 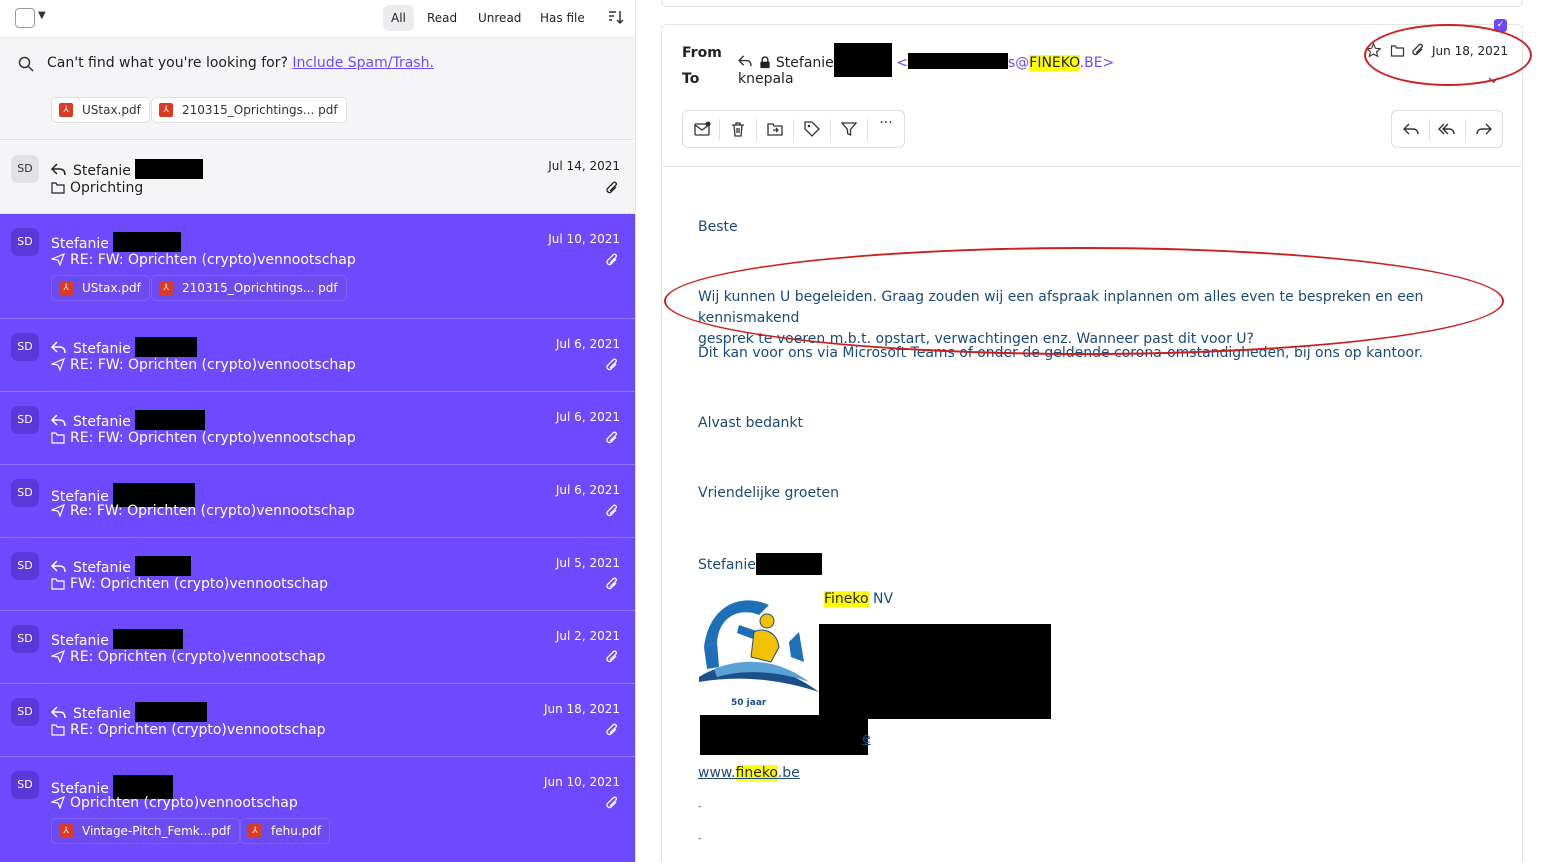 I want to click on previous-message-card-edge, so click(x=1092, y=3).